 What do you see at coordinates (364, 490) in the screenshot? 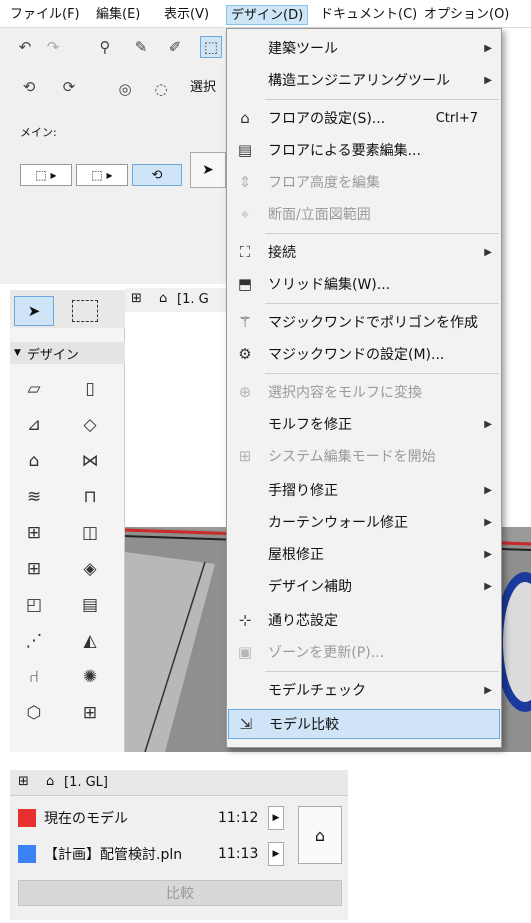
I see `menu-item-railing-modify: 手摺り修正 ▶` at bounding box center [364, 490].